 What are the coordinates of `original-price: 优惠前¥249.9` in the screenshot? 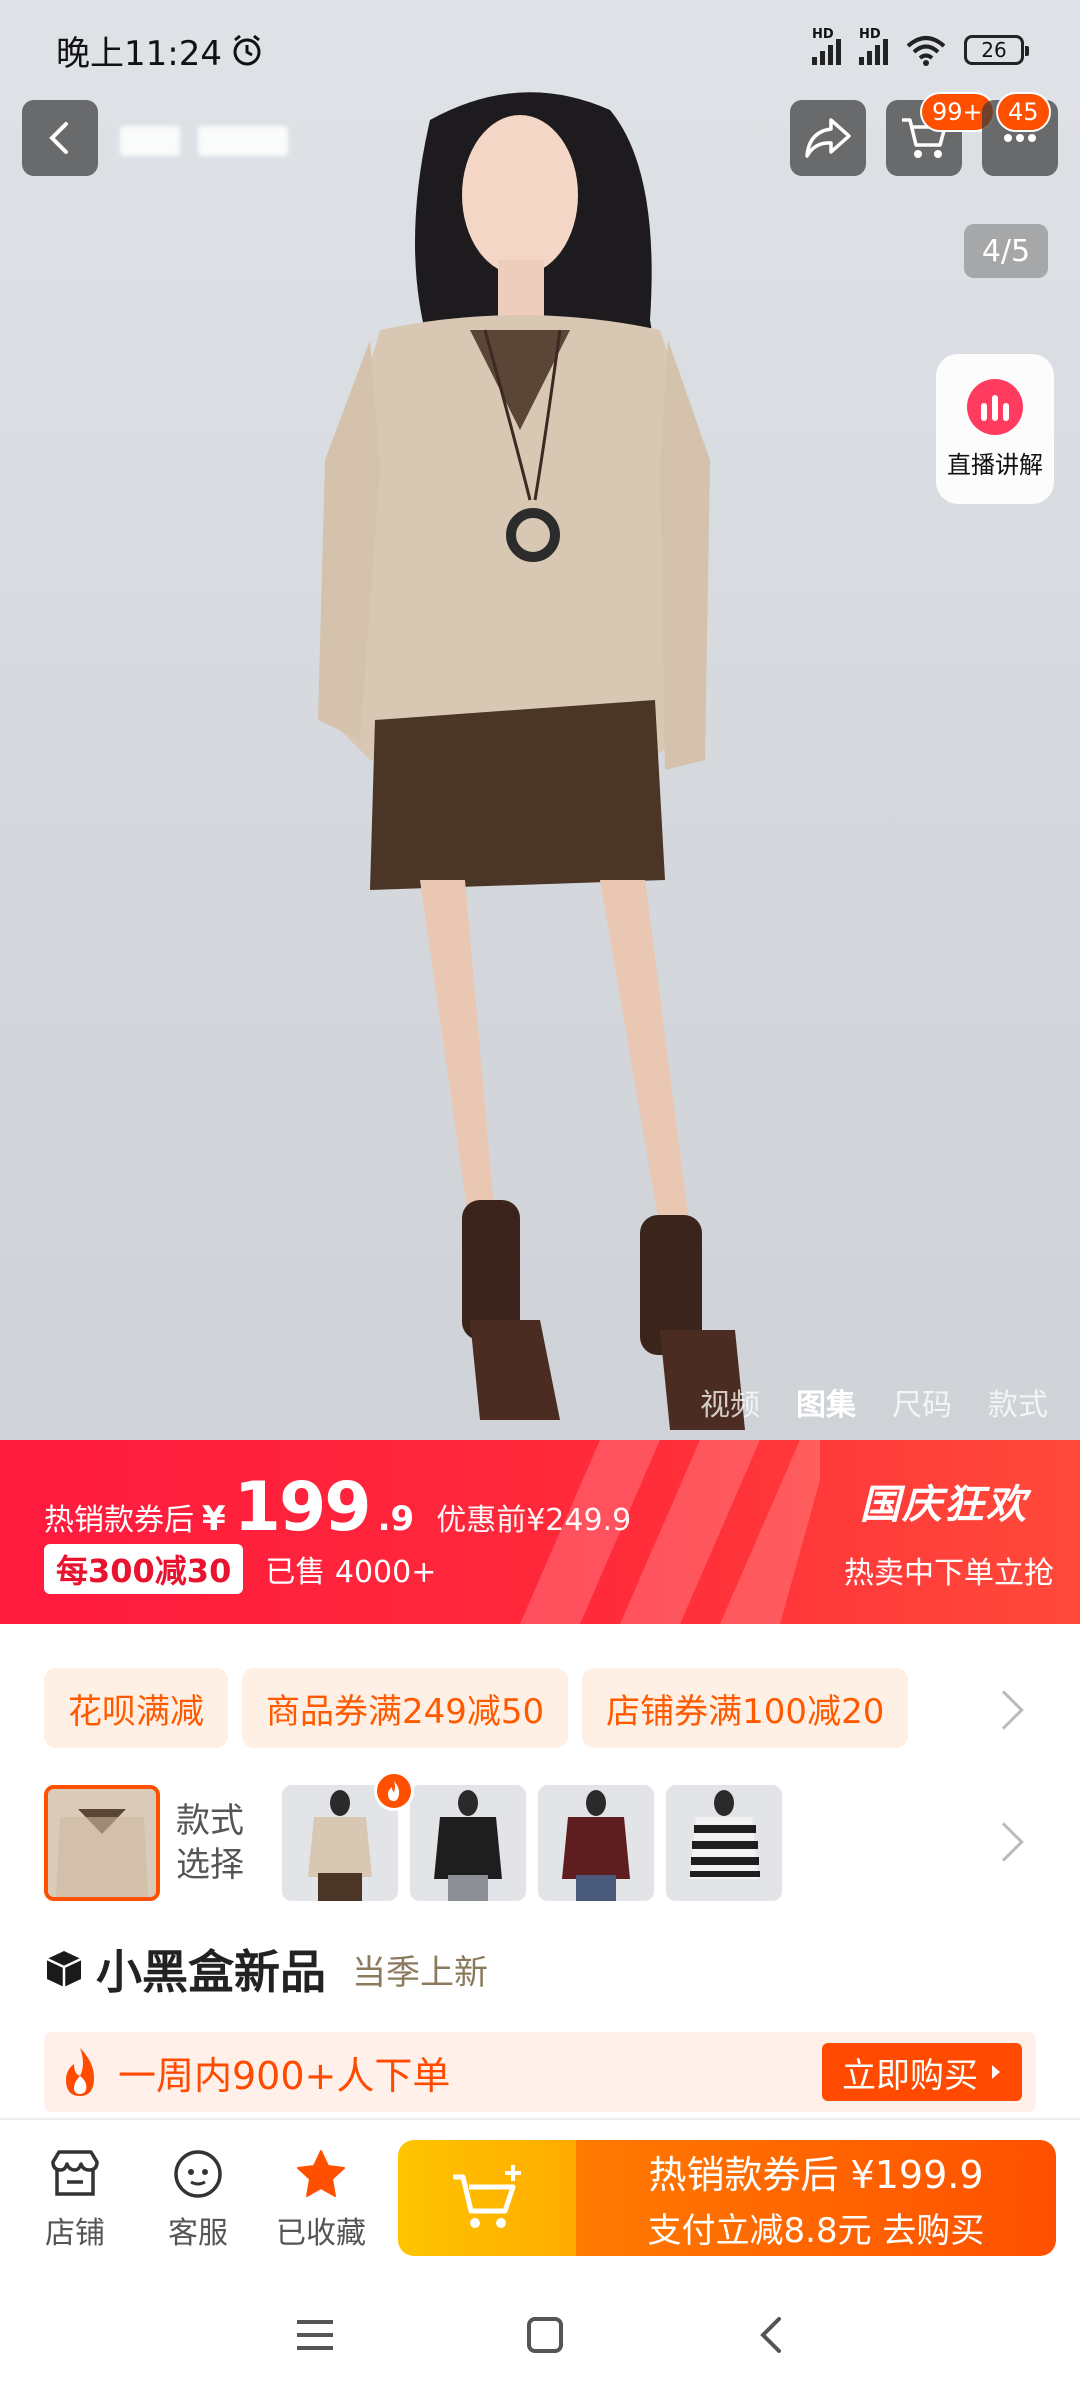 It's located at (534, 1520).